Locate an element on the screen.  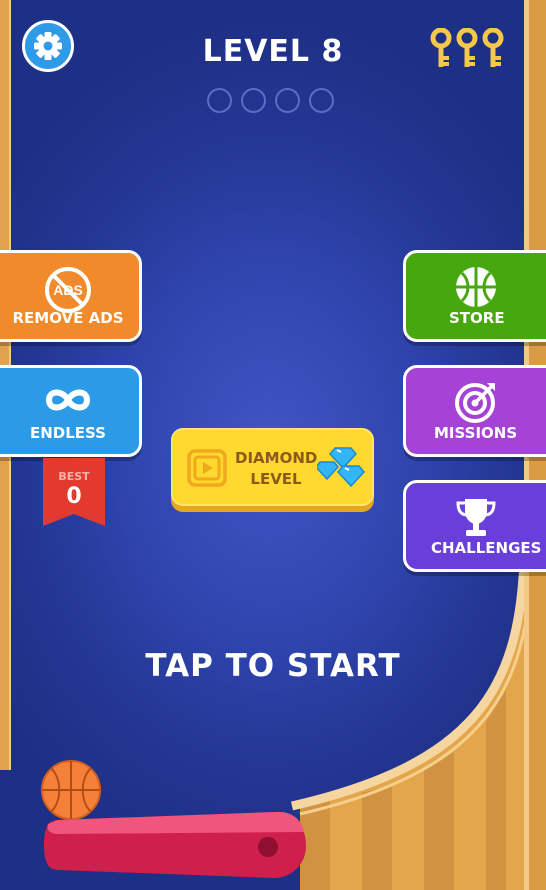
diamond-level-button: DIAMOND LEVEL is located at coordinates (272, 467).